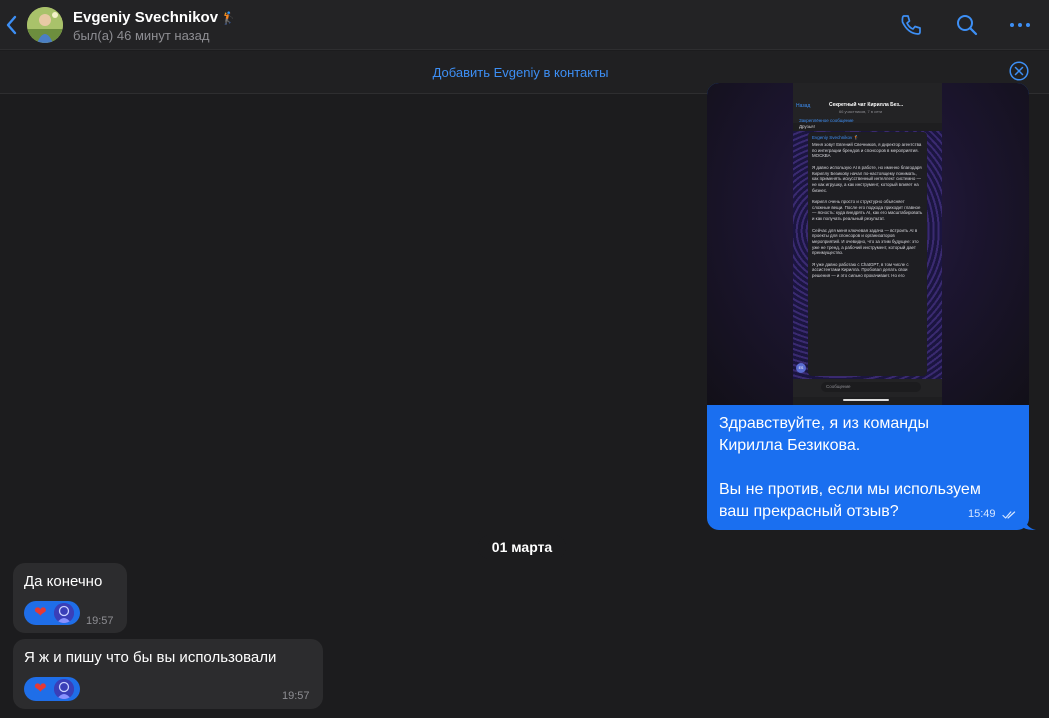  I want to click on contact-name-text: Evgeniy Svechnikov, so click(146, 17).